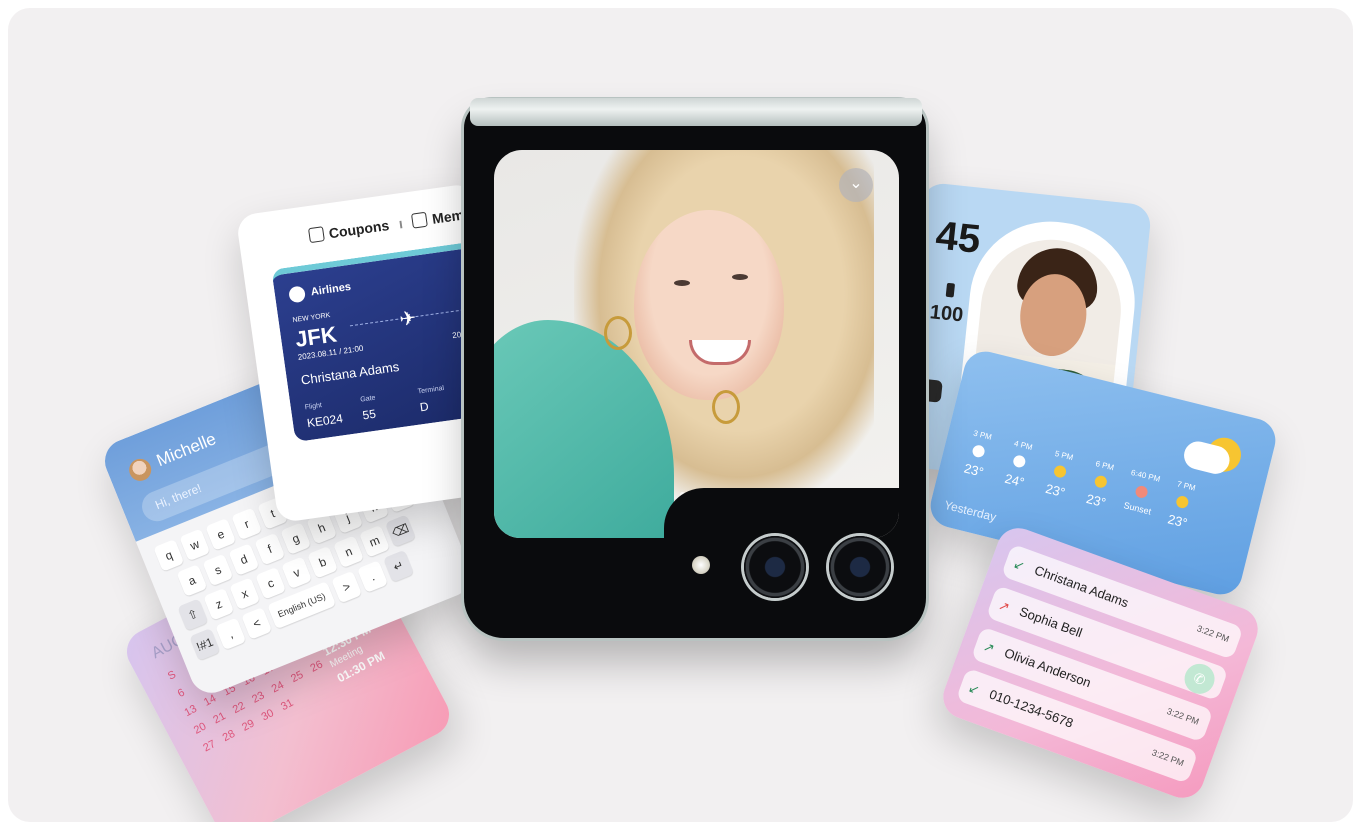 The height and width of the screenshot is (830, 1361). Describe the element at coordinates (1048, 668) in the screenshot. I see `caller-name: Olivia Anderson` at that location.